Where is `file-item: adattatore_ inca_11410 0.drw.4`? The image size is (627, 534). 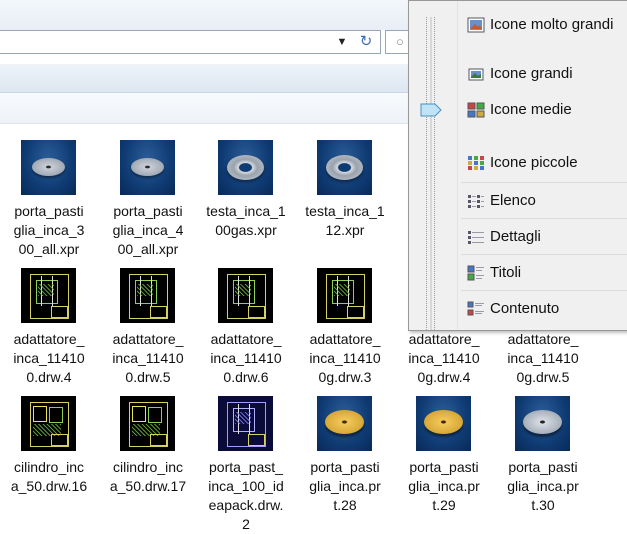
file-item: adattatore_ inca_11410 0.drw.4 is located at coordinates (49, 331).